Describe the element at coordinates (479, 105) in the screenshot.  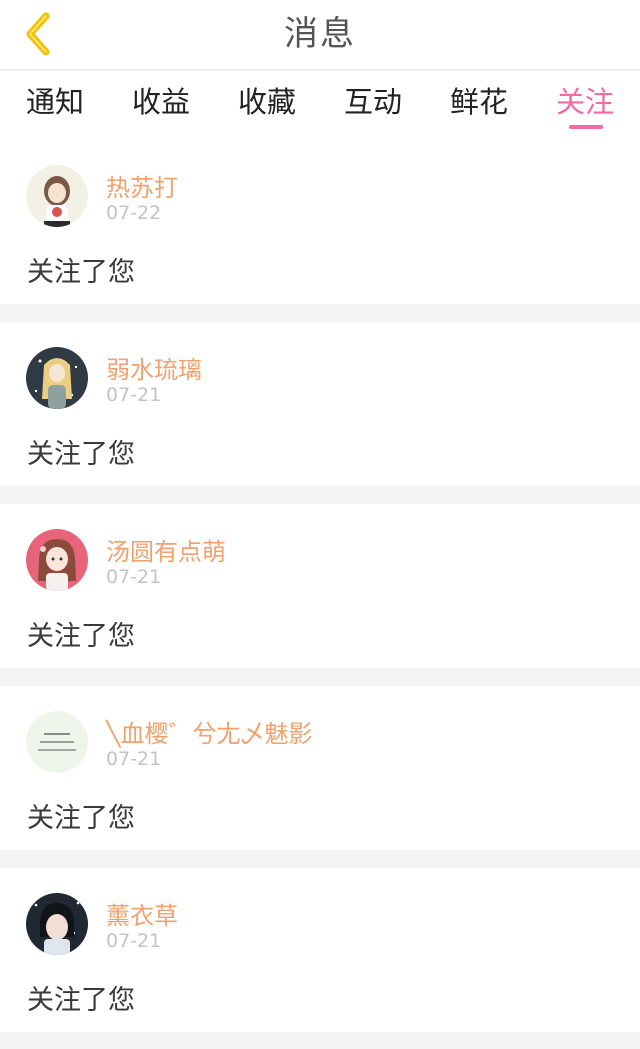
I see `tab-flowers: 鲜花` at that location.